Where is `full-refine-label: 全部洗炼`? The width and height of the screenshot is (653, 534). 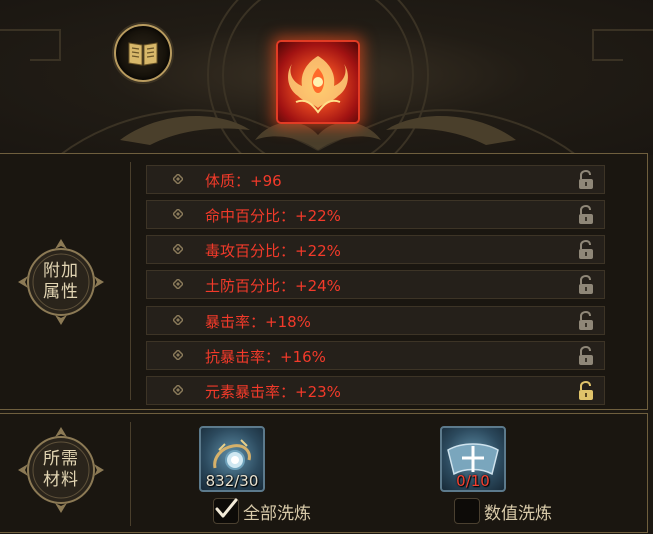 full-refine-label: 全部洗炼 is located at coordinates (277, 513).